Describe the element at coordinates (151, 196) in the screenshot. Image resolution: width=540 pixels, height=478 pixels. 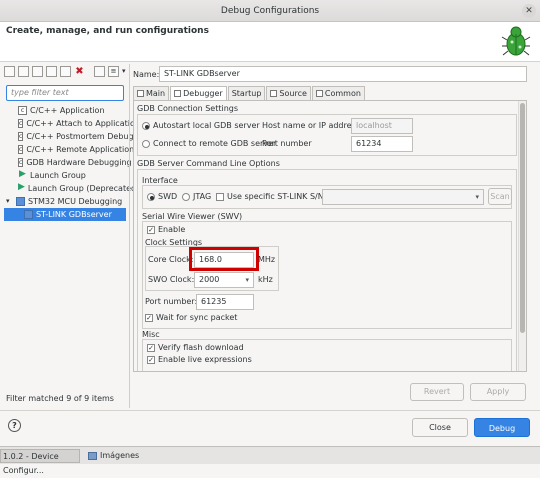
I see `swd-radio` at that location.